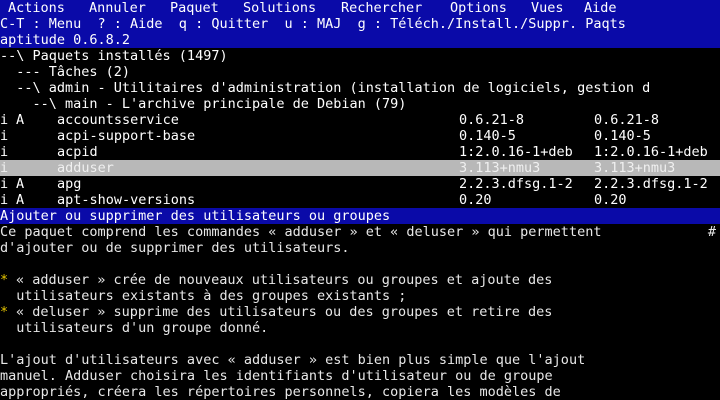  I want to click on package-row: i acpid 1:2.0.16-1+deb 1:2.0.16-1+deb, so click(360, 152).